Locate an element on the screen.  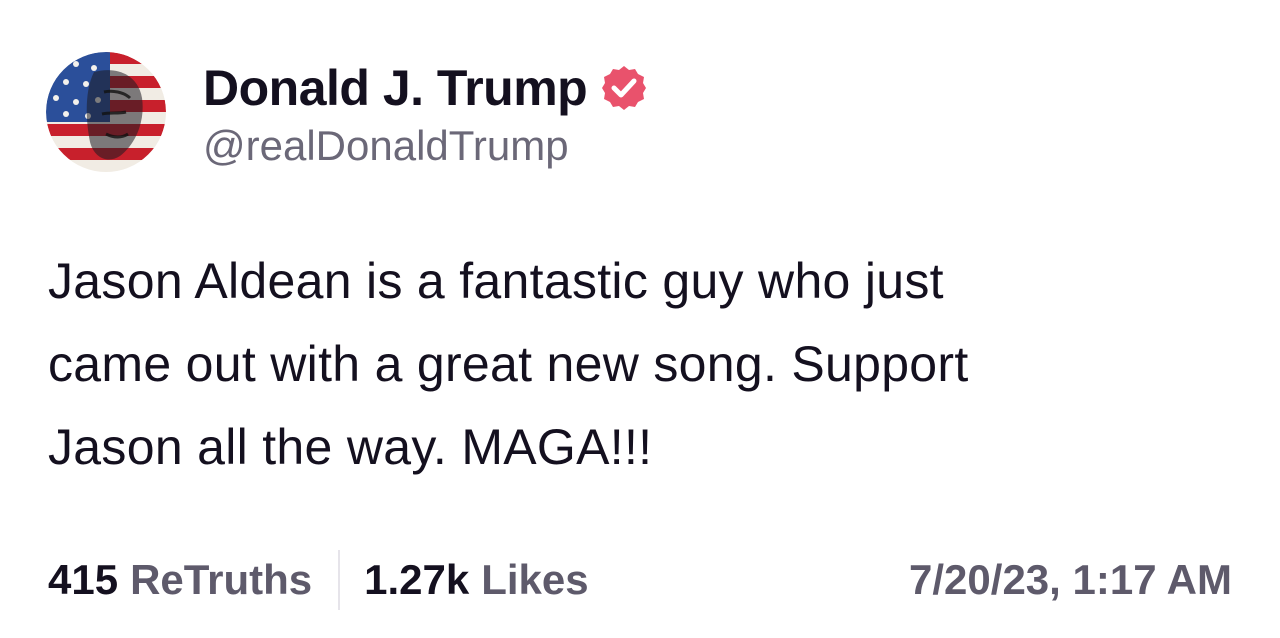
author-handle: @realDonaldTrump is located at coordinates (386, 146).